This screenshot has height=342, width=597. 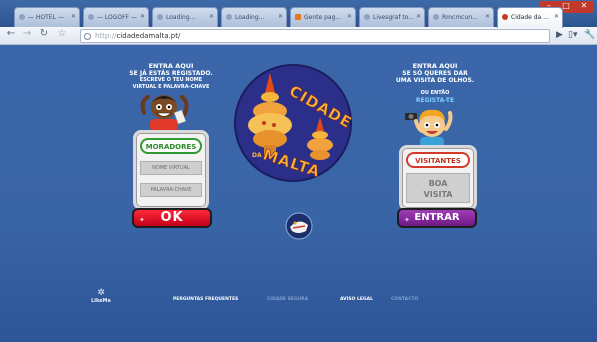 I want to click on blogger-icon, so click(x=298, y=17).